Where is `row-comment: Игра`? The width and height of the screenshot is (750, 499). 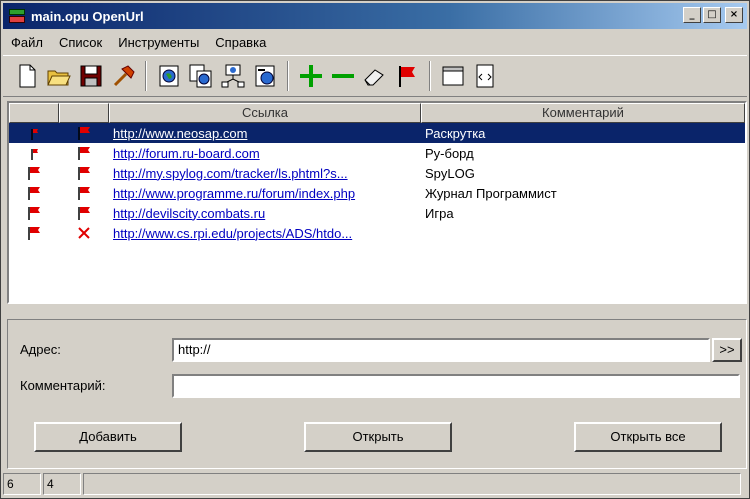 row-comment: Игра is located at coordinates (439, 213).